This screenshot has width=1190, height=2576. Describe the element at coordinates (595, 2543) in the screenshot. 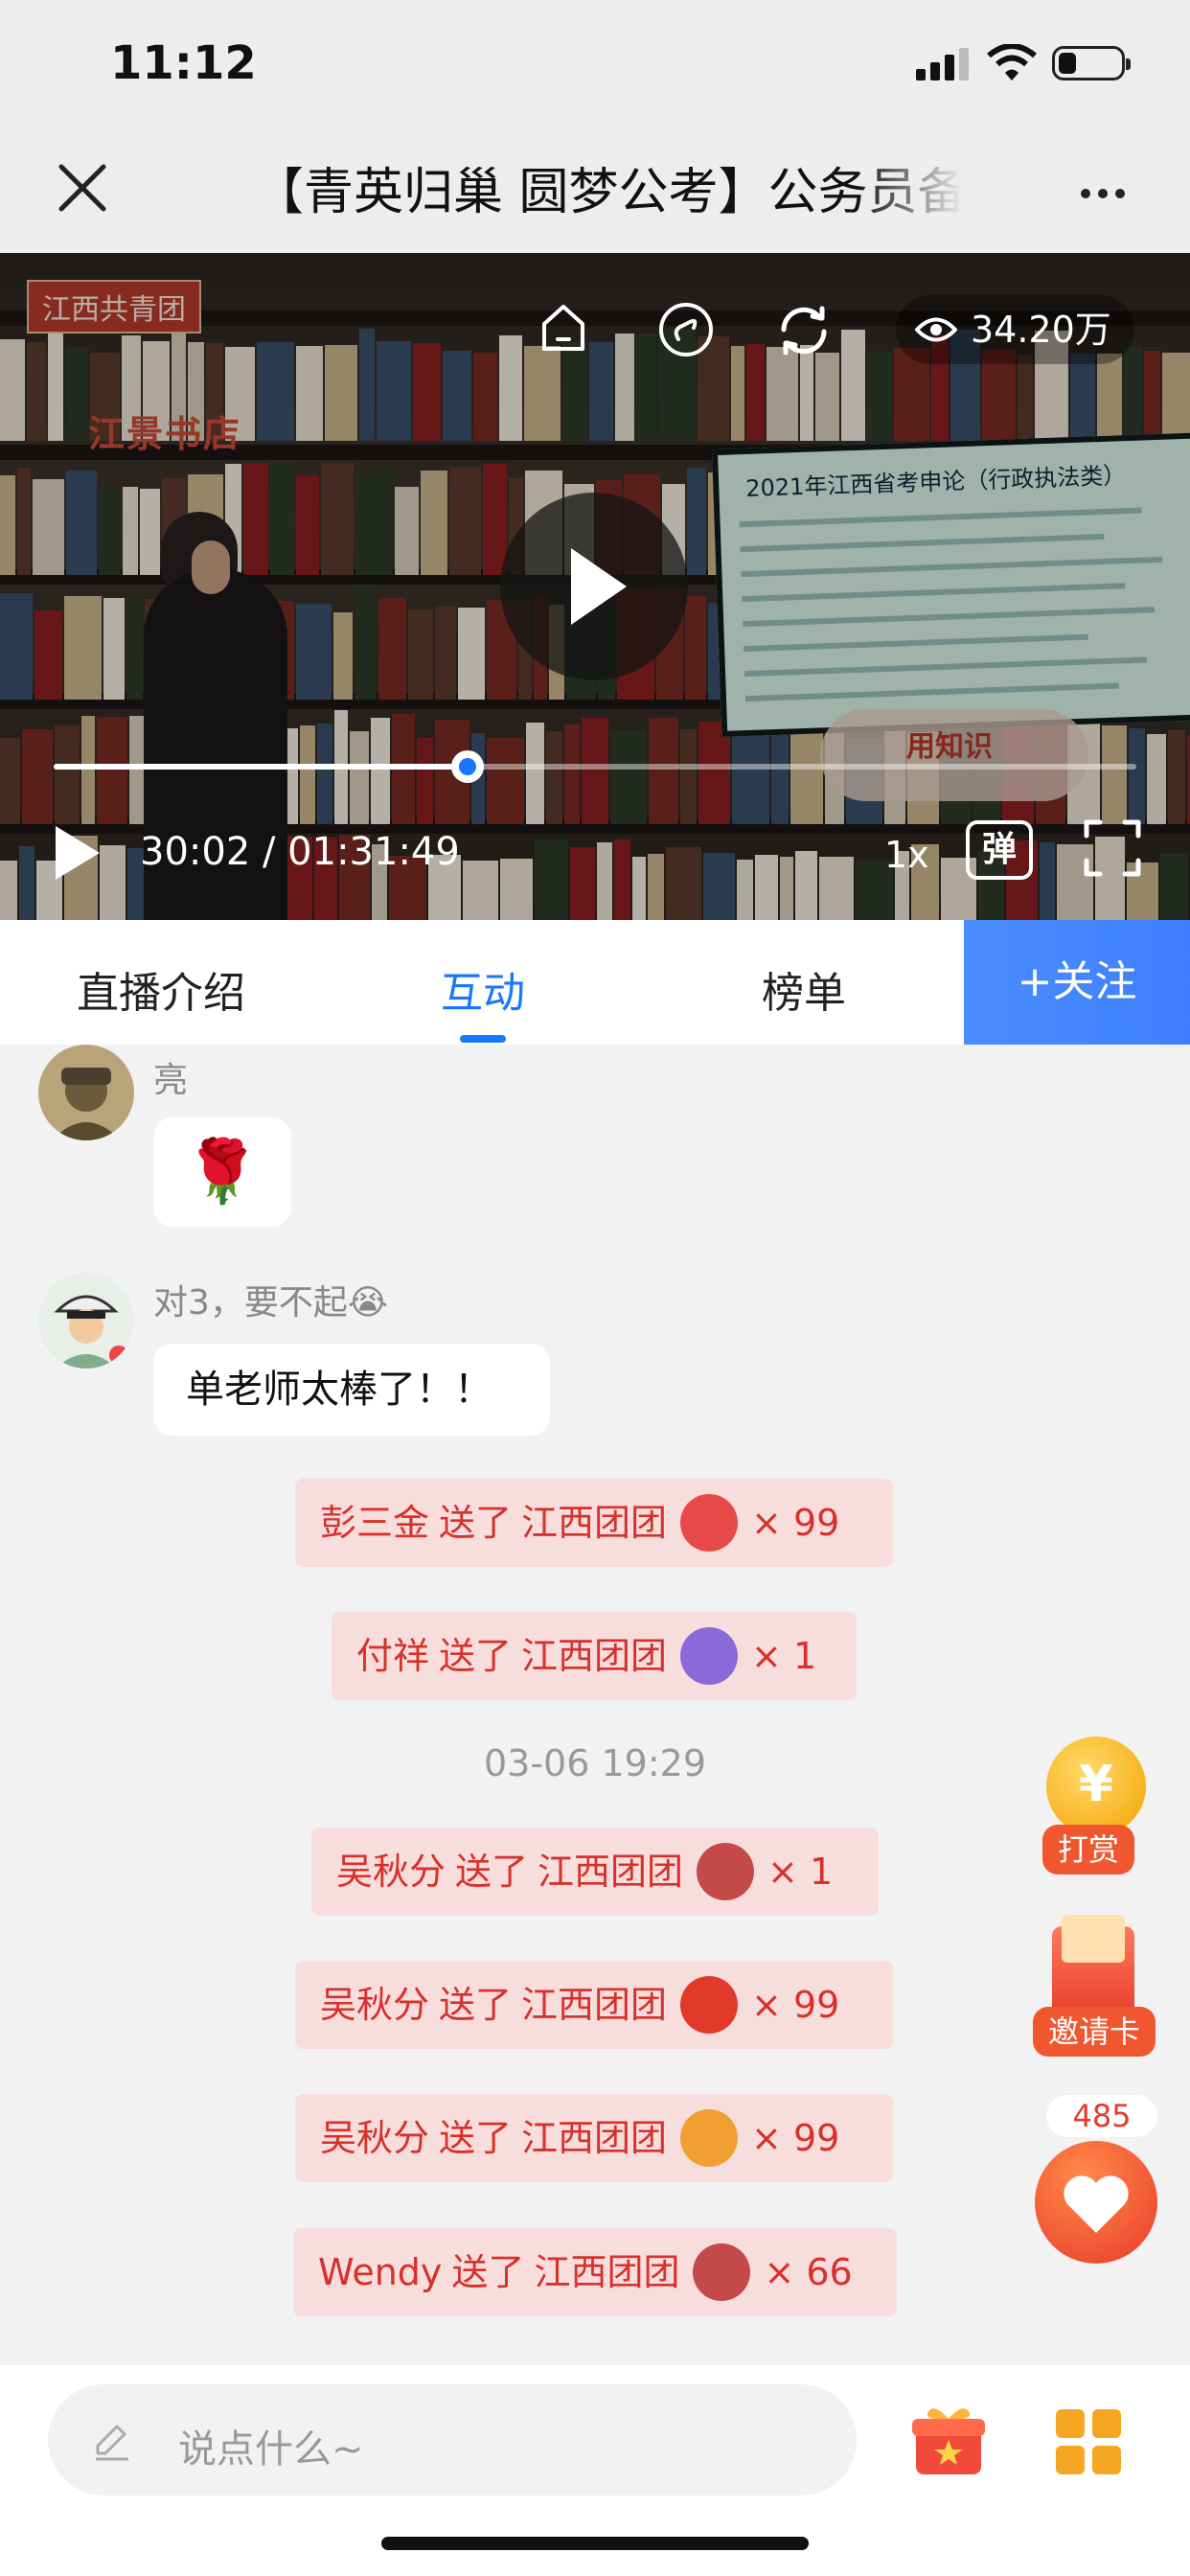

I see `home-indicator` at that location.